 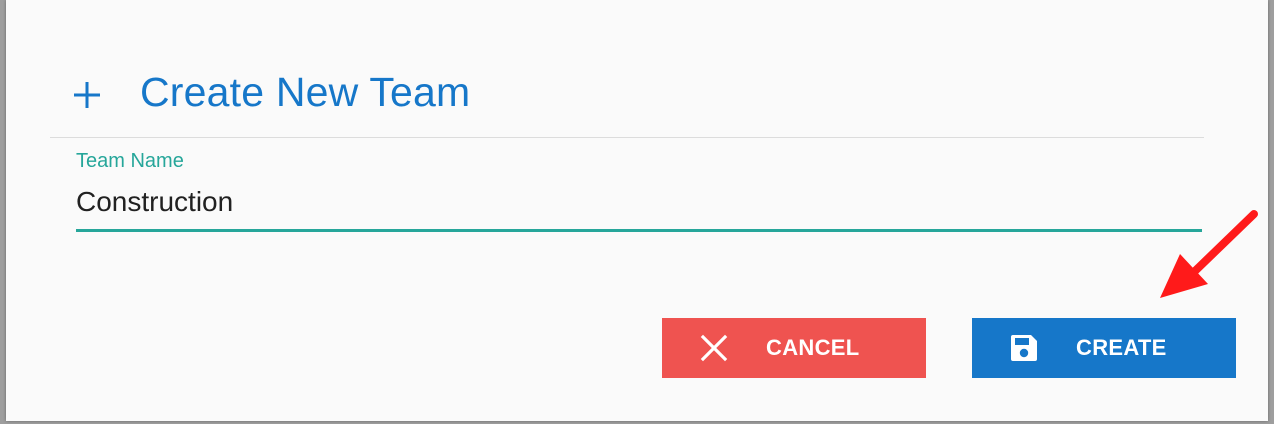 I want to click on red-arrow-pointer, so click(x=1209, y=254).